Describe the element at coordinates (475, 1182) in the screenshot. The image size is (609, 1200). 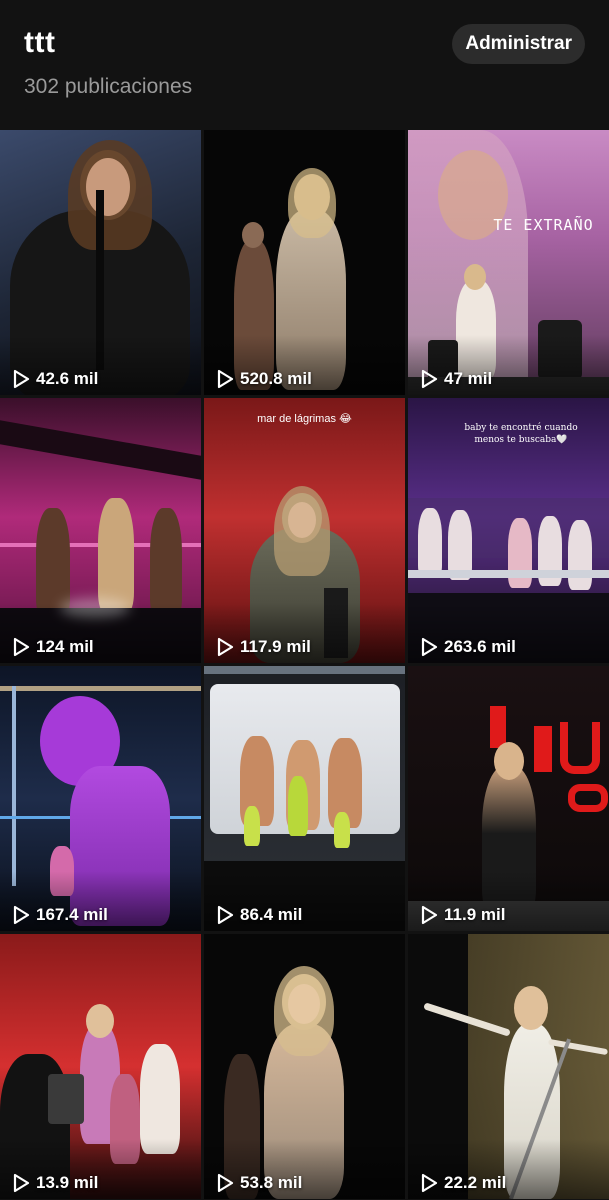
I see `view-count-text: 22.2 mil` at that location.